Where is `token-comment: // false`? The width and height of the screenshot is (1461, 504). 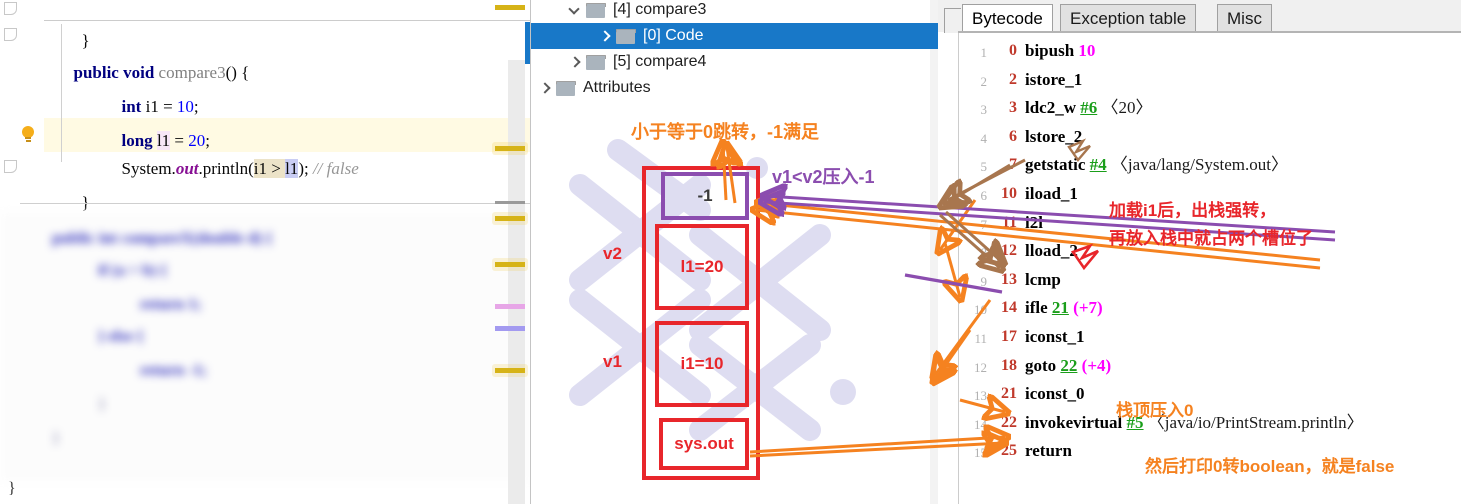
token-comment: // false is located at coordinates (335, 168).